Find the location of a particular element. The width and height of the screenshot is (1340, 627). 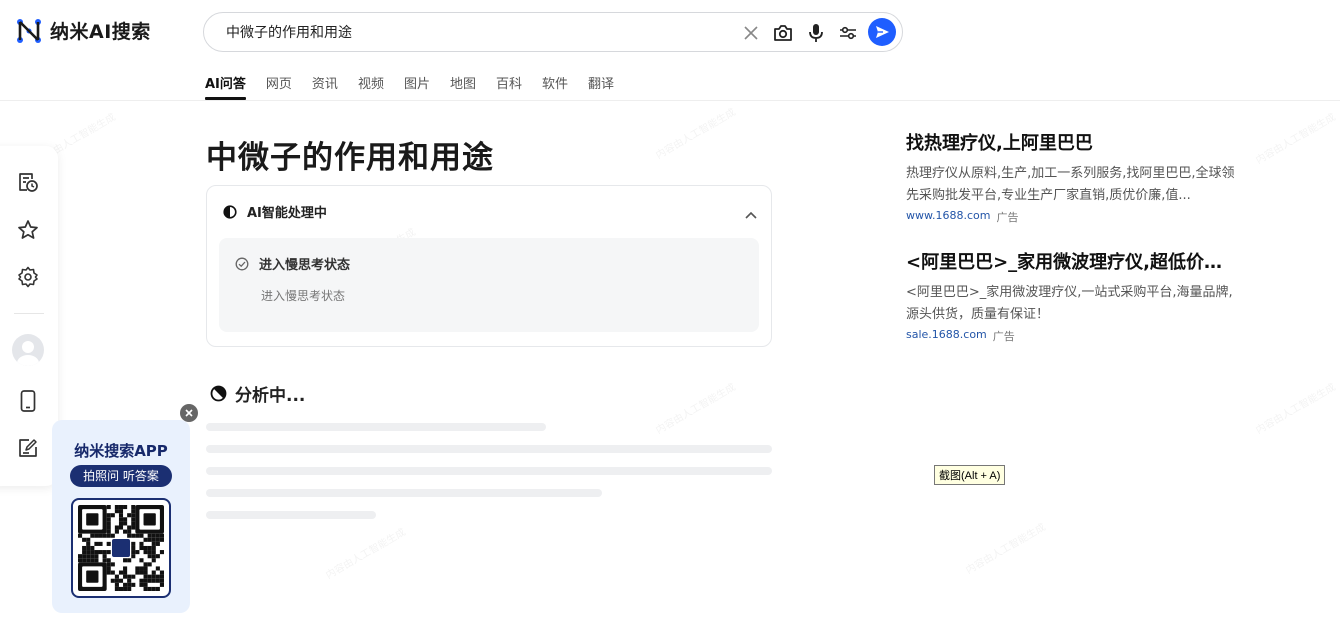

mobile-app-button is located at coordinates (28, 401).